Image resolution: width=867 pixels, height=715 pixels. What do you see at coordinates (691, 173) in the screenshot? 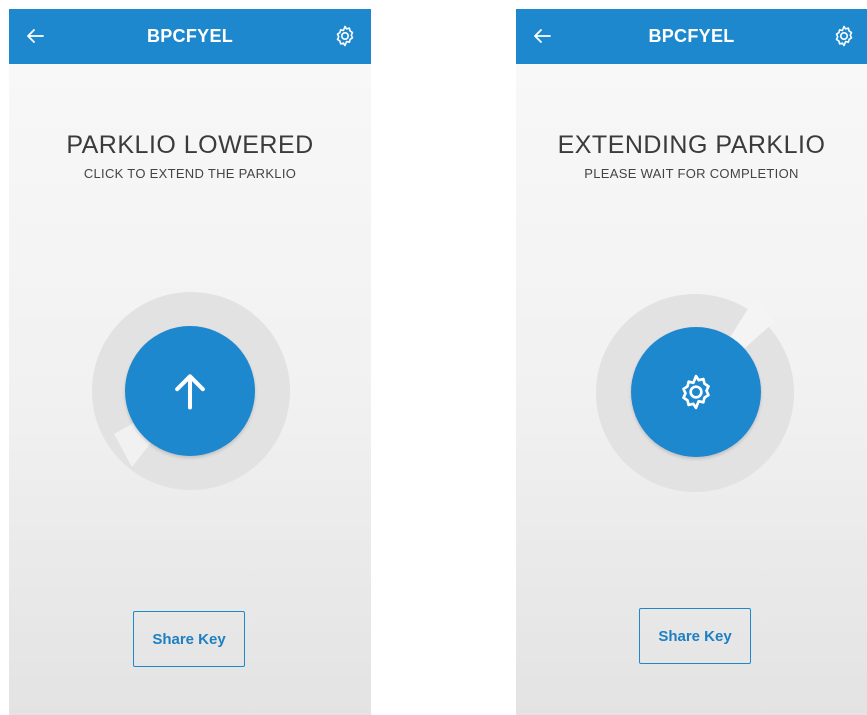
I see `status-subline: PLEASE WAIT FOR COMPLETION` at bounding box center [691, 173].